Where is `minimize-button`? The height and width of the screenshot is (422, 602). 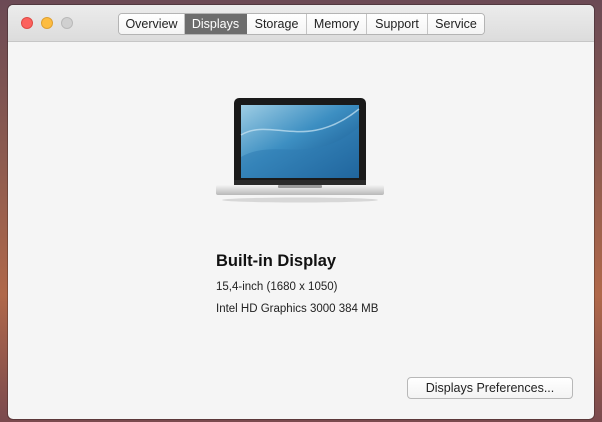
minimize-button is located at coordinates (47, 23).